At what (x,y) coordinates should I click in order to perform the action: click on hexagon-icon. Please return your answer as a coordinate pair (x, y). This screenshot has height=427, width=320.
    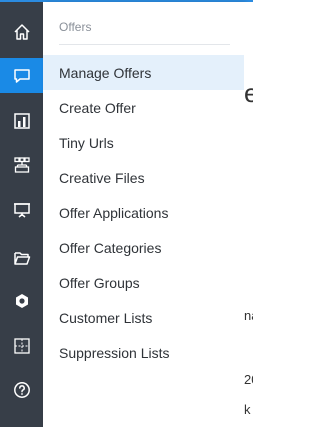
    Looking at the image, I should click on (21, 300).